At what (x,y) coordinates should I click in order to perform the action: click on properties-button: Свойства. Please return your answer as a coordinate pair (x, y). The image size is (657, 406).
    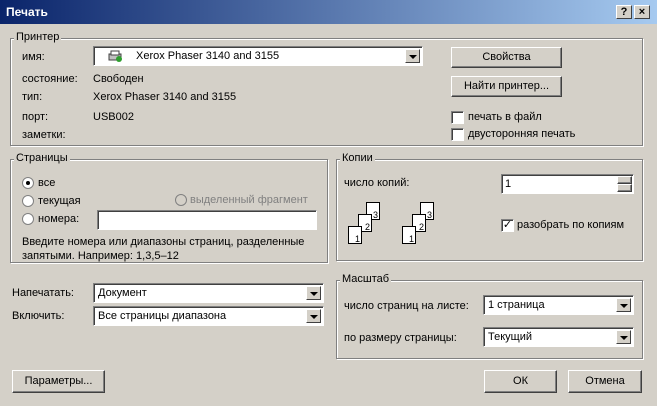
    Looking at the image, I should click on (506, 57).